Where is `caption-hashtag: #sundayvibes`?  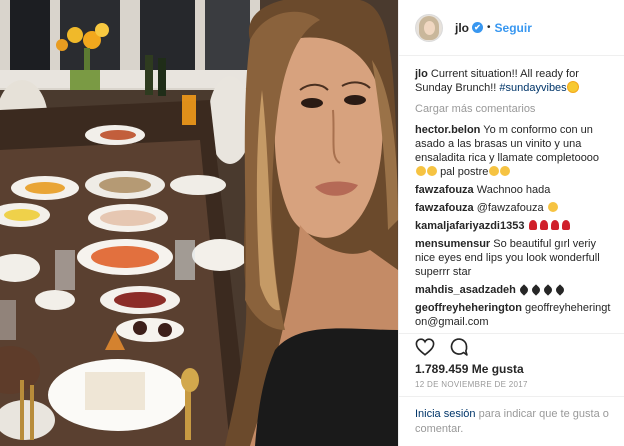
caption-hashtag: #sundayvibes is located at coordinates (532, 88).